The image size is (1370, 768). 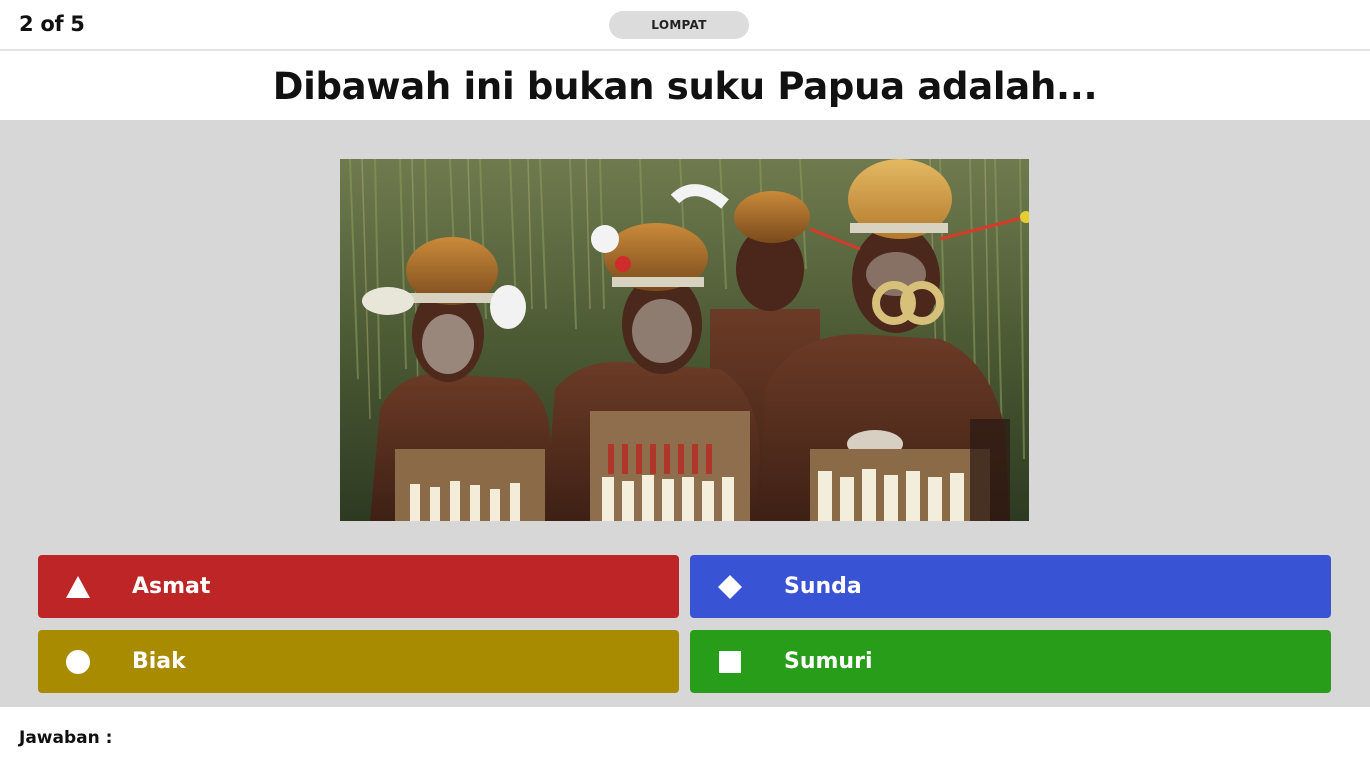 What do you see at coordinates (730, 662) in the screenshot?
I see `square-icon` at bounding box center [730, 662].